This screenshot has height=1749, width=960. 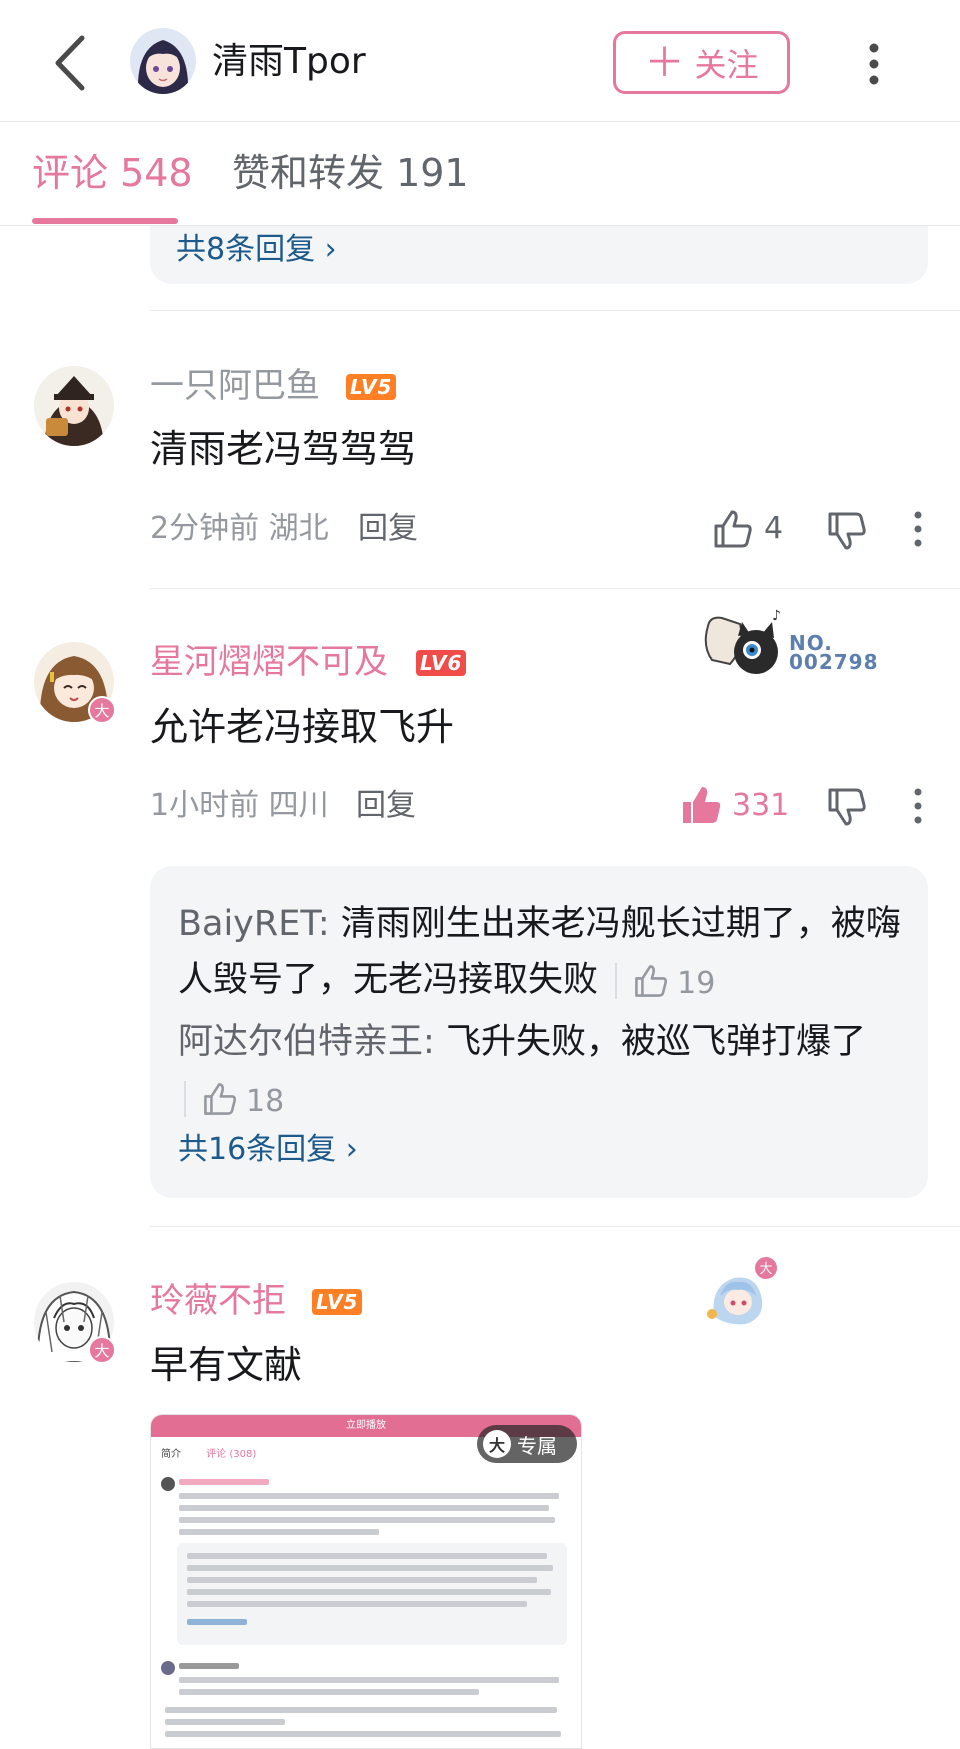 I want to click on sub-reply-author: 阿达尔伯特亲王:, so click(x=306, y=1042).